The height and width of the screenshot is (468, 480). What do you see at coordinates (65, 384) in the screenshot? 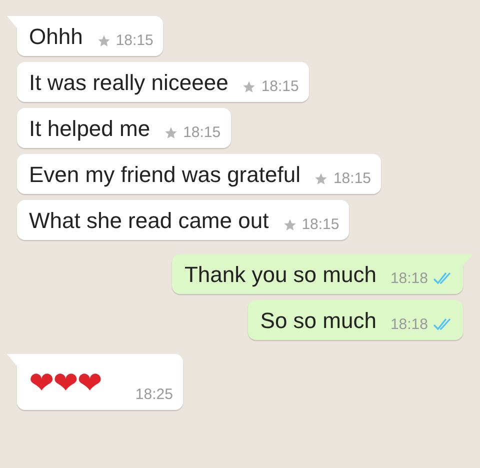
I see `hearts-emoji: ❤❤❤` at bounding box center [65, 384].